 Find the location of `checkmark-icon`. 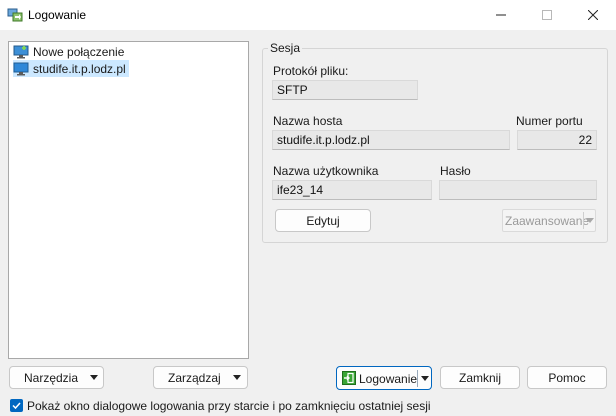

checkmark-icon is located at coordinates (16, 406).